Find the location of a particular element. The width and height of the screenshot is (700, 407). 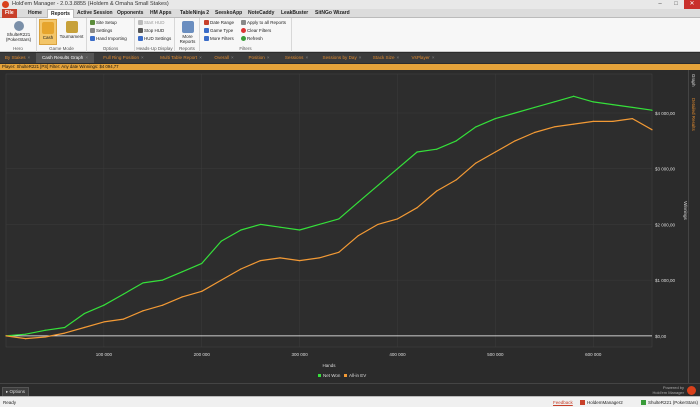

tab-hm-apps: HM Apps is located at coordinates (160, 13).